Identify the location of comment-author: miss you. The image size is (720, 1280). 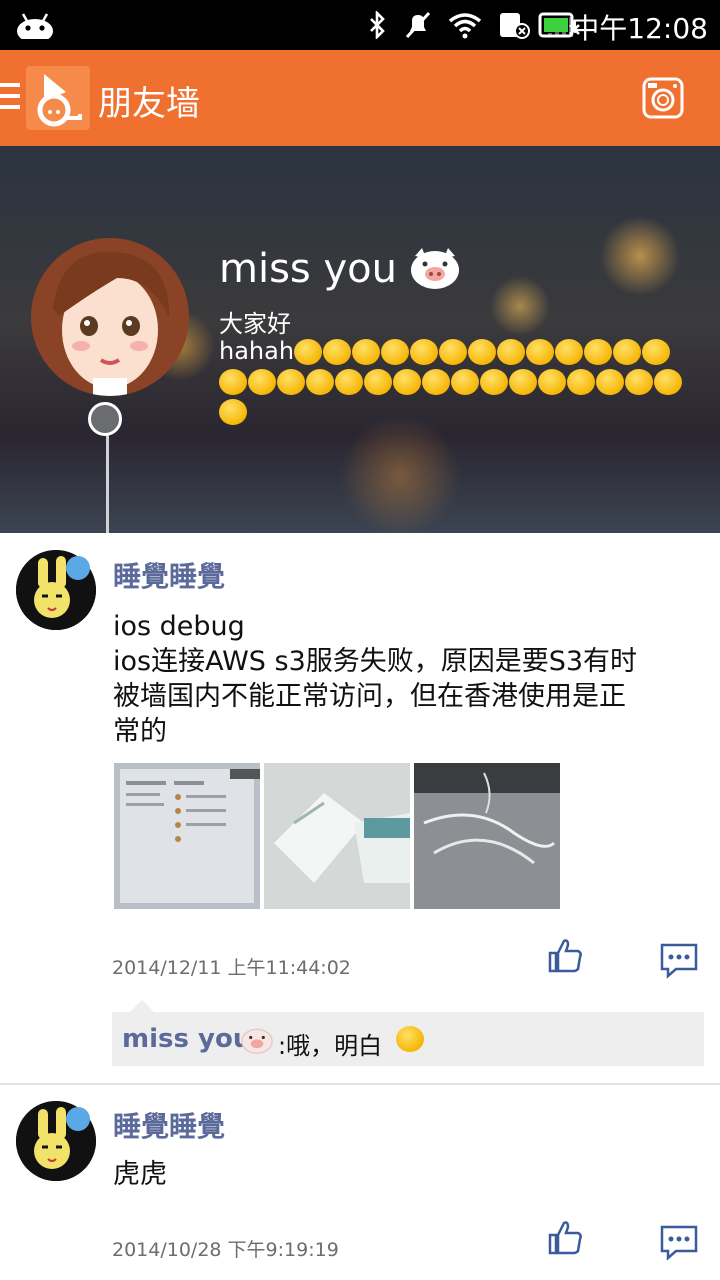
(186, 1039).